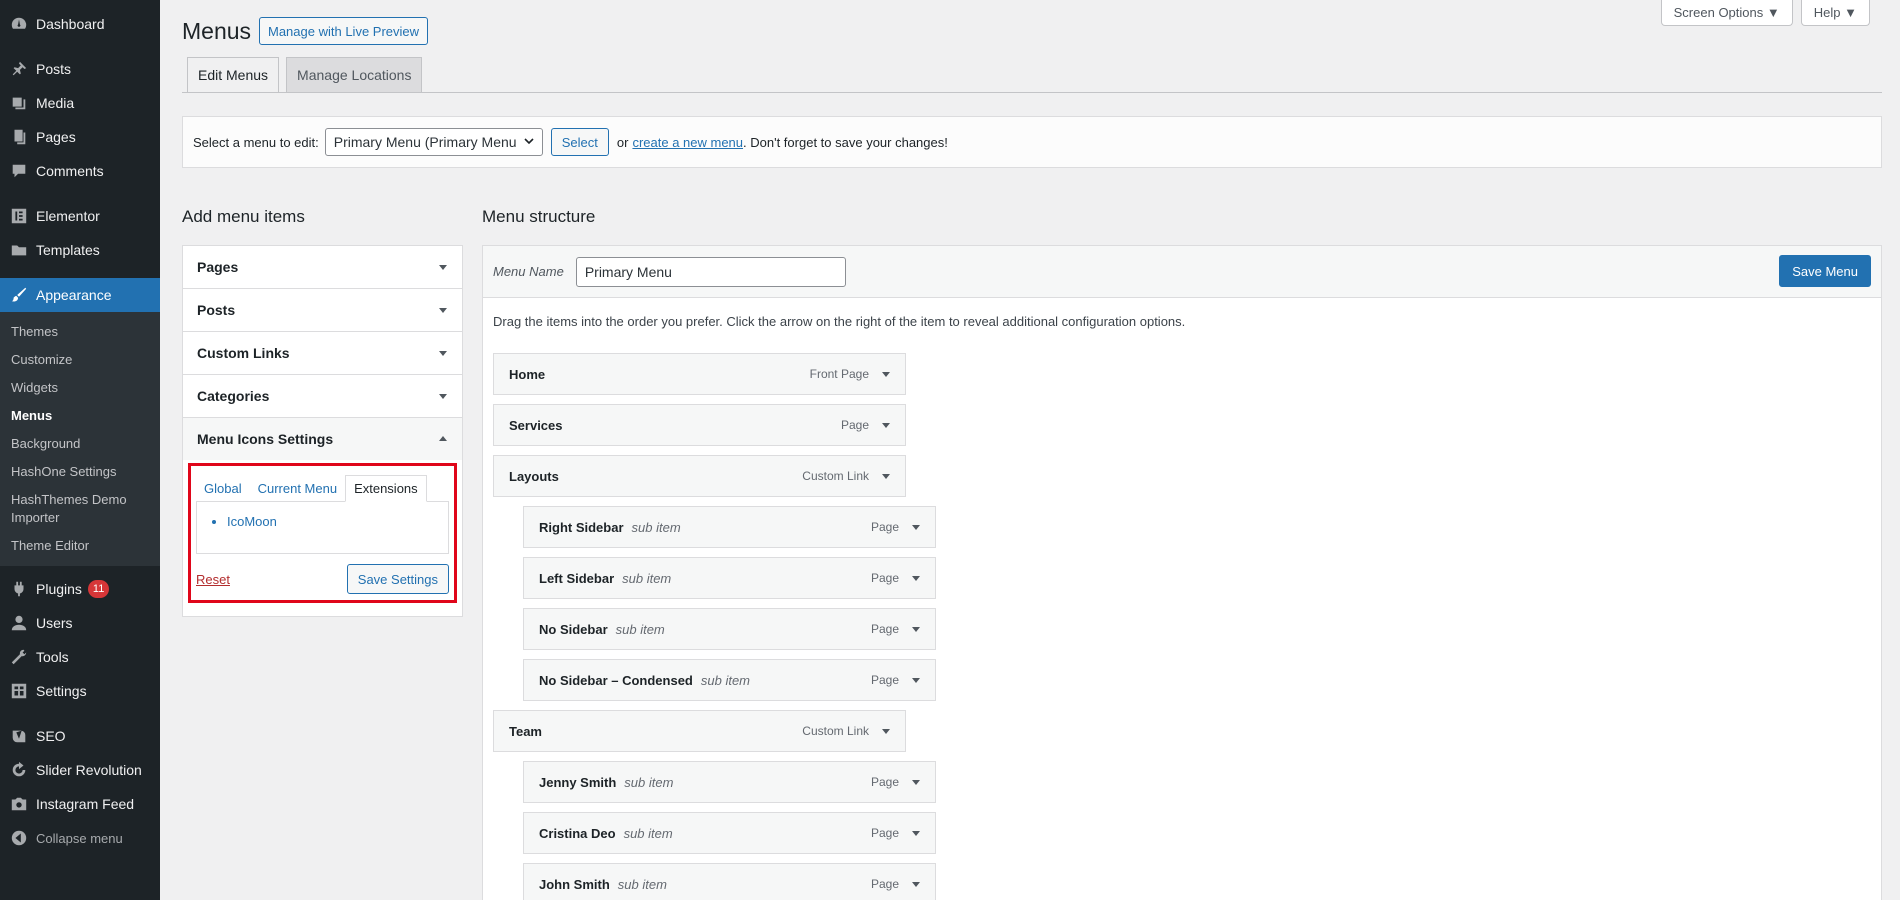  I want to click on nav-slider-revolution: Slider Revolution, so click(80, 770).